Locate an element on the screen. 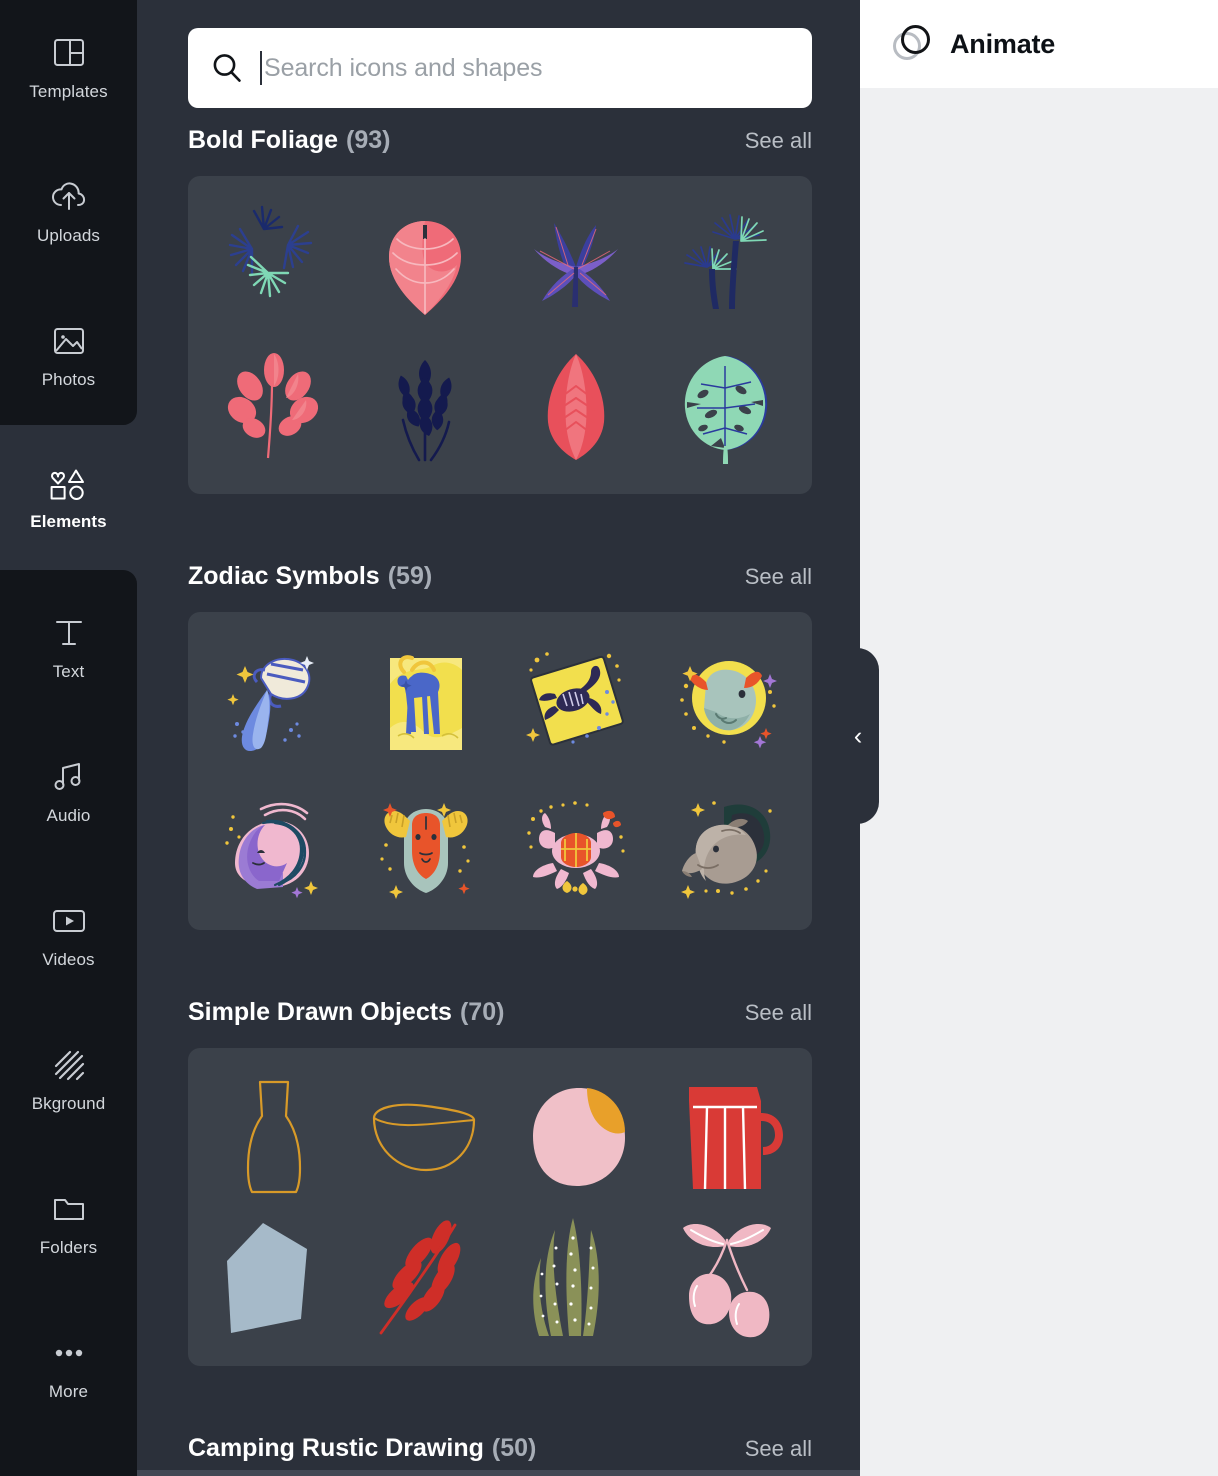 This screenshot has height=1476, width=1218. text-caret is located at coordinates (261, 68).